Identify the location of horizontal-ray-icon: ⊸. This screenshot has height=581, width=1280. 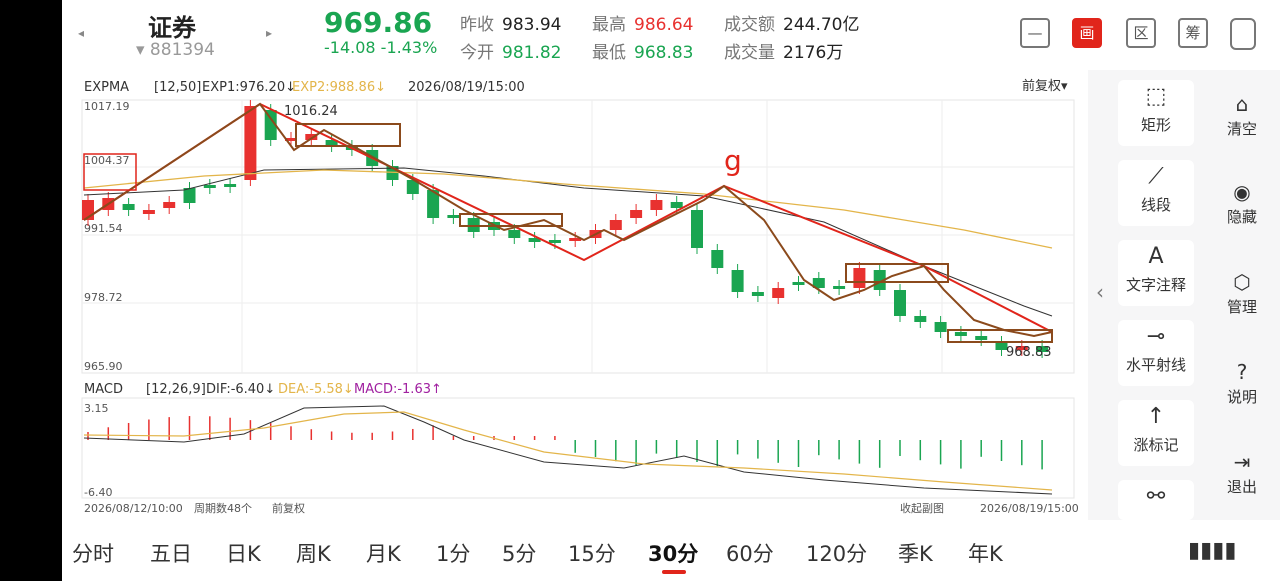
(1156, 336).